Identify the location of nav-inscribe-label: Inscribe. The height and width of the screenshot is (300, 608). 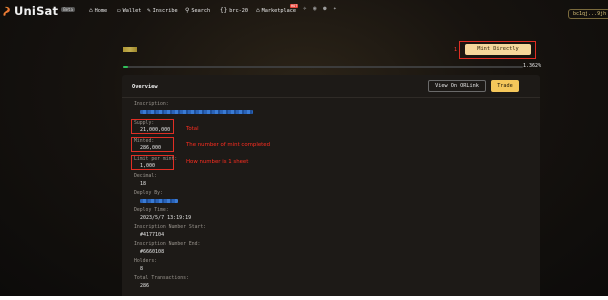
(165, 10).